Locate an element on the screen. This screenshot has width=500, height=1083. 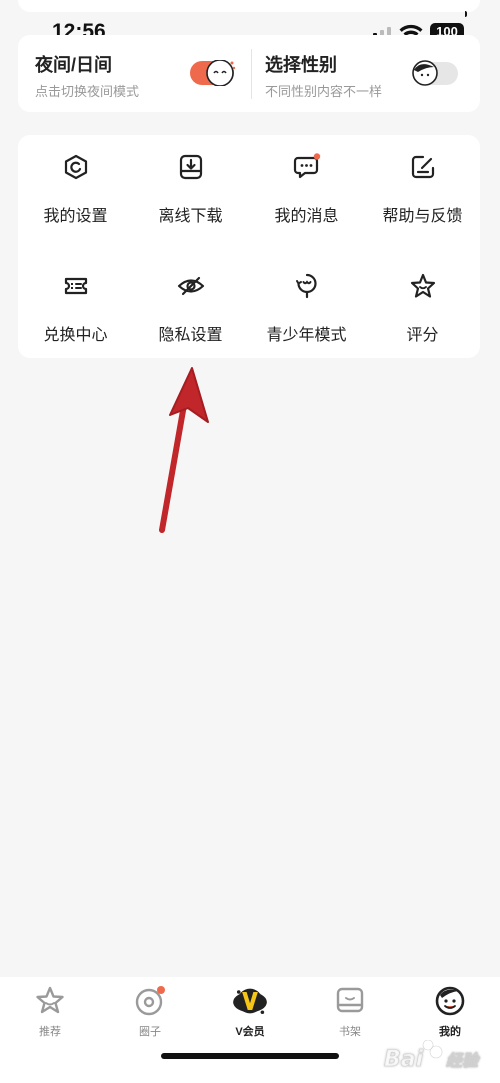
tab-label-recommend: 推荐 is located at coordinates (50, 1032).